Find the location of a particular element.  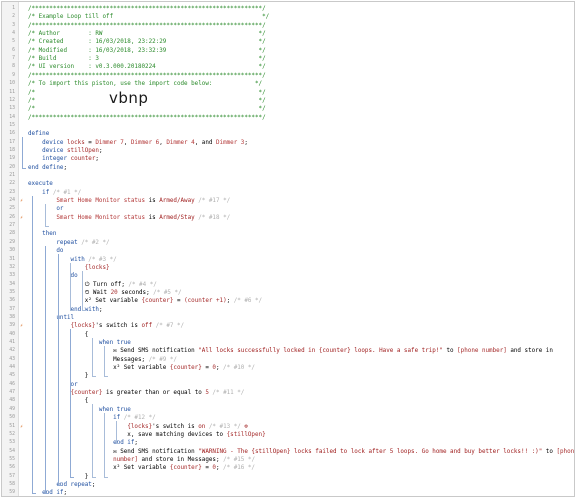

line-number: 8 is located at coordinates (13, 67).